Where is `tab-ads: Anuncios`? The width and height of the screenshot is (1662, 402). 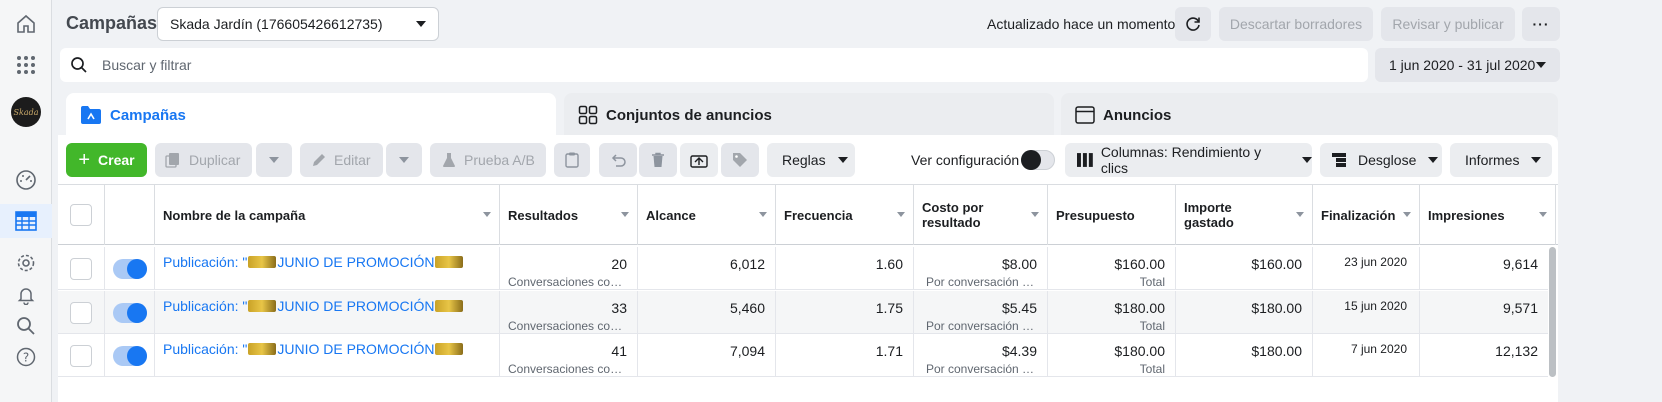 tab-ads: Anuncios is located at coordinates (1309, 115).